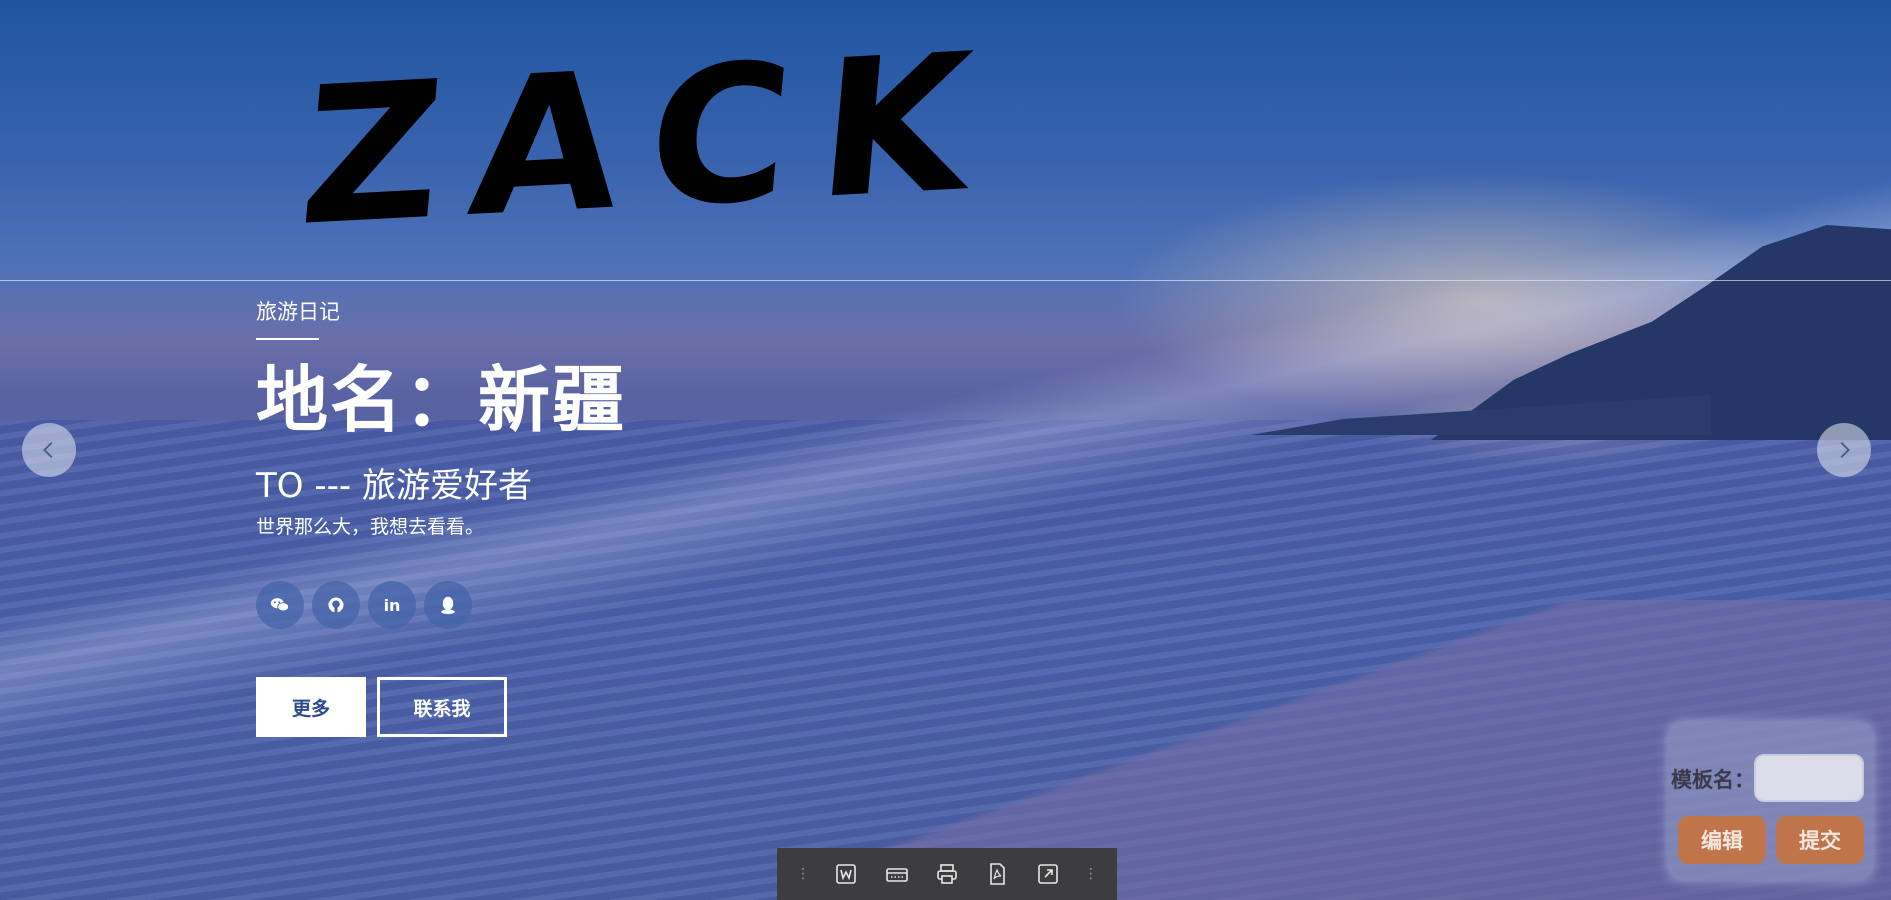 Image resolution: width=1891 pixels, height=900 pixels. Describe the element at coordinates (945, 280) in the screenshot. I see `header-divider` at that location.